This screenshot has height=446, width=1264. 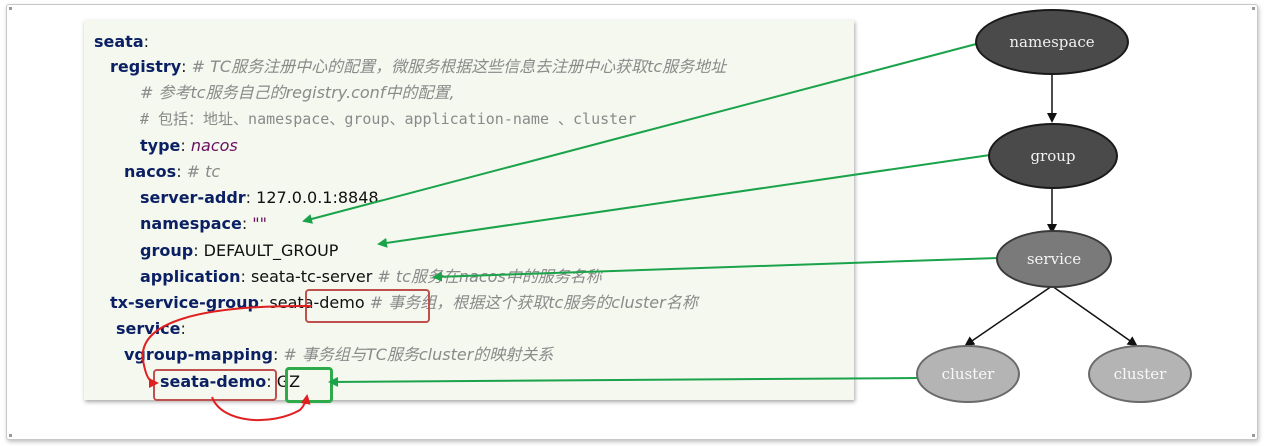 What do you see at coordinates (227, 346) in the screenshot?
I see `arrow-txgroup-to-mapping` at bounding box center [227, 346].